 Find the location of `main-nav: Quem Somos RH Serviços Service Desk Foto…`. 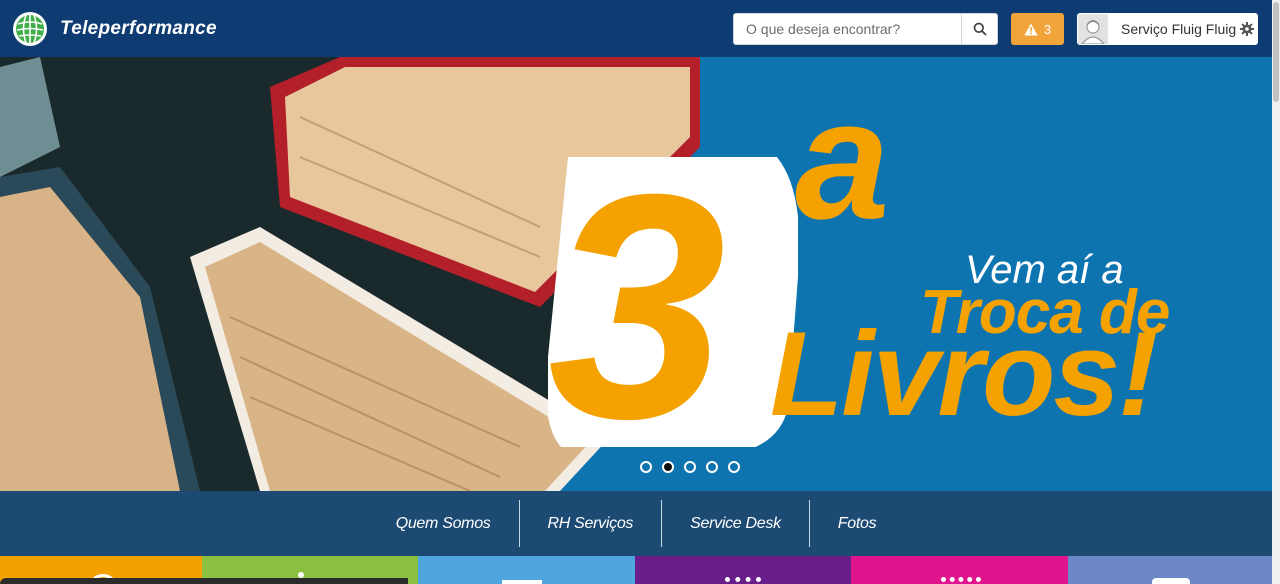

main-nav: Quem Somos RH Serviços Service Desk Foto… is located at coordinates (636, 523).